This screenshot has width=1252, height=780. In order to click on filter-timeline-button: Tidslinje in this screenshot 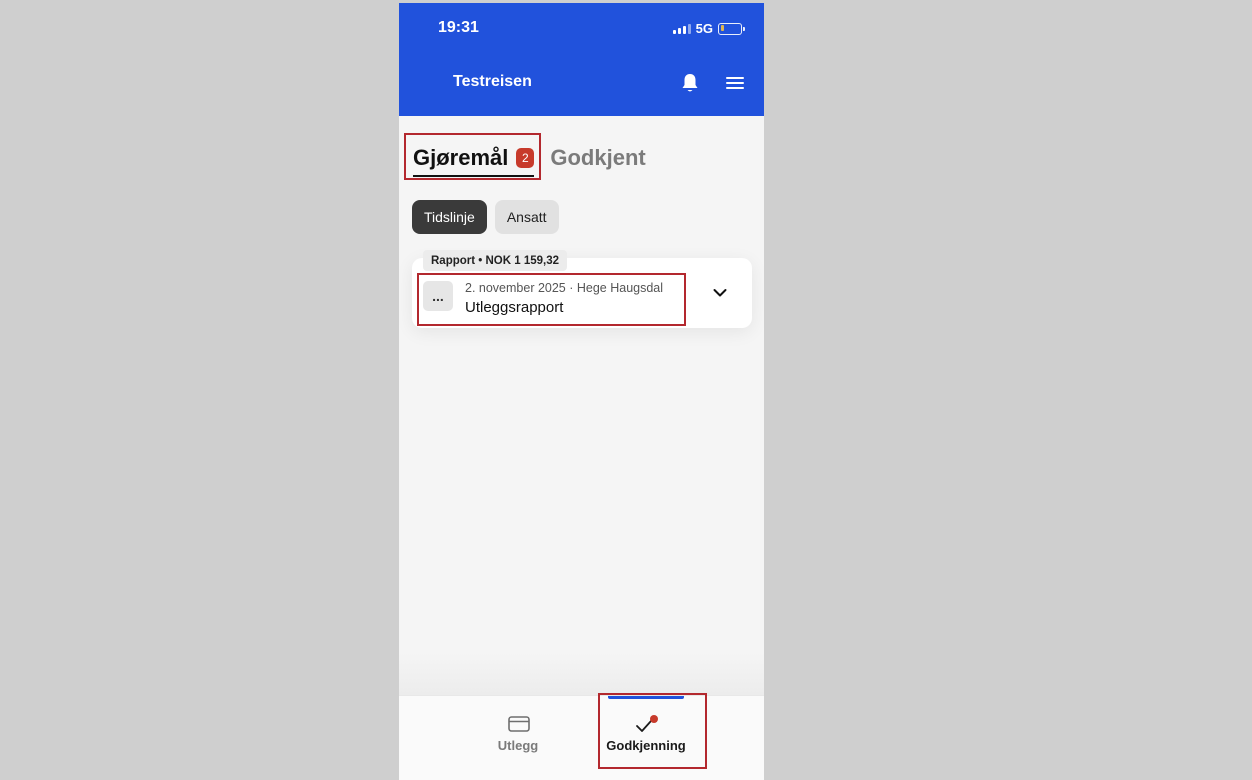, I will do `click(449, 217)`.